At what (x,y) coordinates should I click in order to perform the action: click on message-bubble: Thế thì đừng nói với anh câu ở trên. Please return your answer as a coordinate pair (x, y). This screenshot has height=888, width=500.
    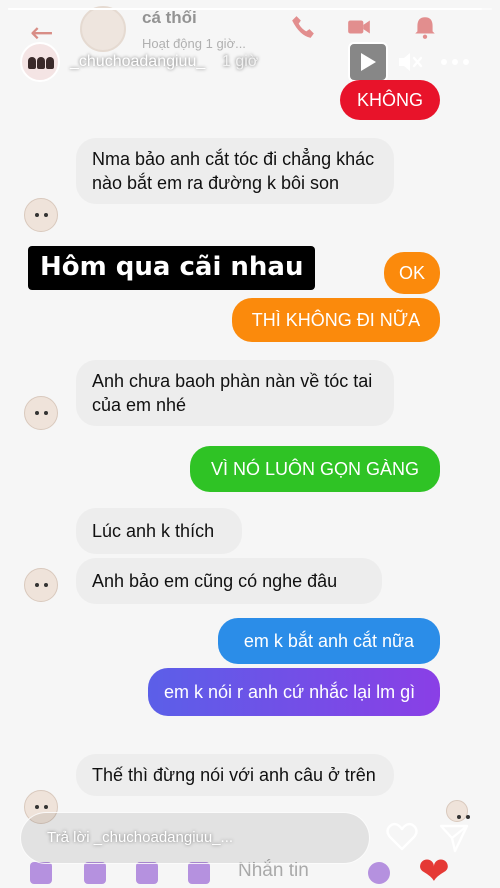
    Looking at the image, I should click on (235, 775).